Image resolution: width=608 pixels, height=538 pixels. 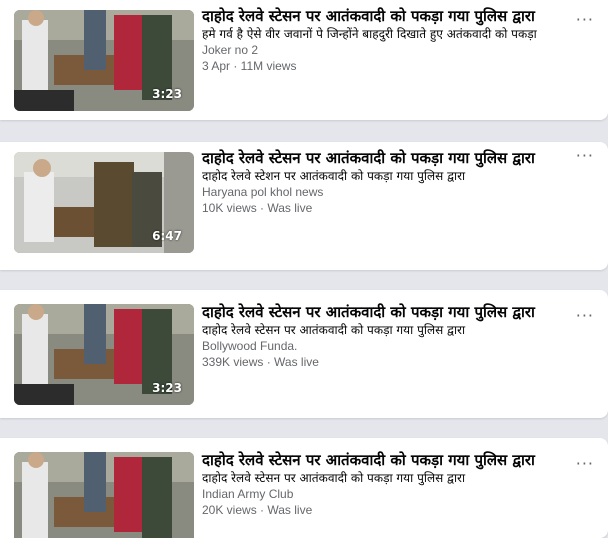 What do you see at coordinates (104, 202) in the screenshot?
I see `video-thumbnail: 6:47` at bounding box center [104, 202].